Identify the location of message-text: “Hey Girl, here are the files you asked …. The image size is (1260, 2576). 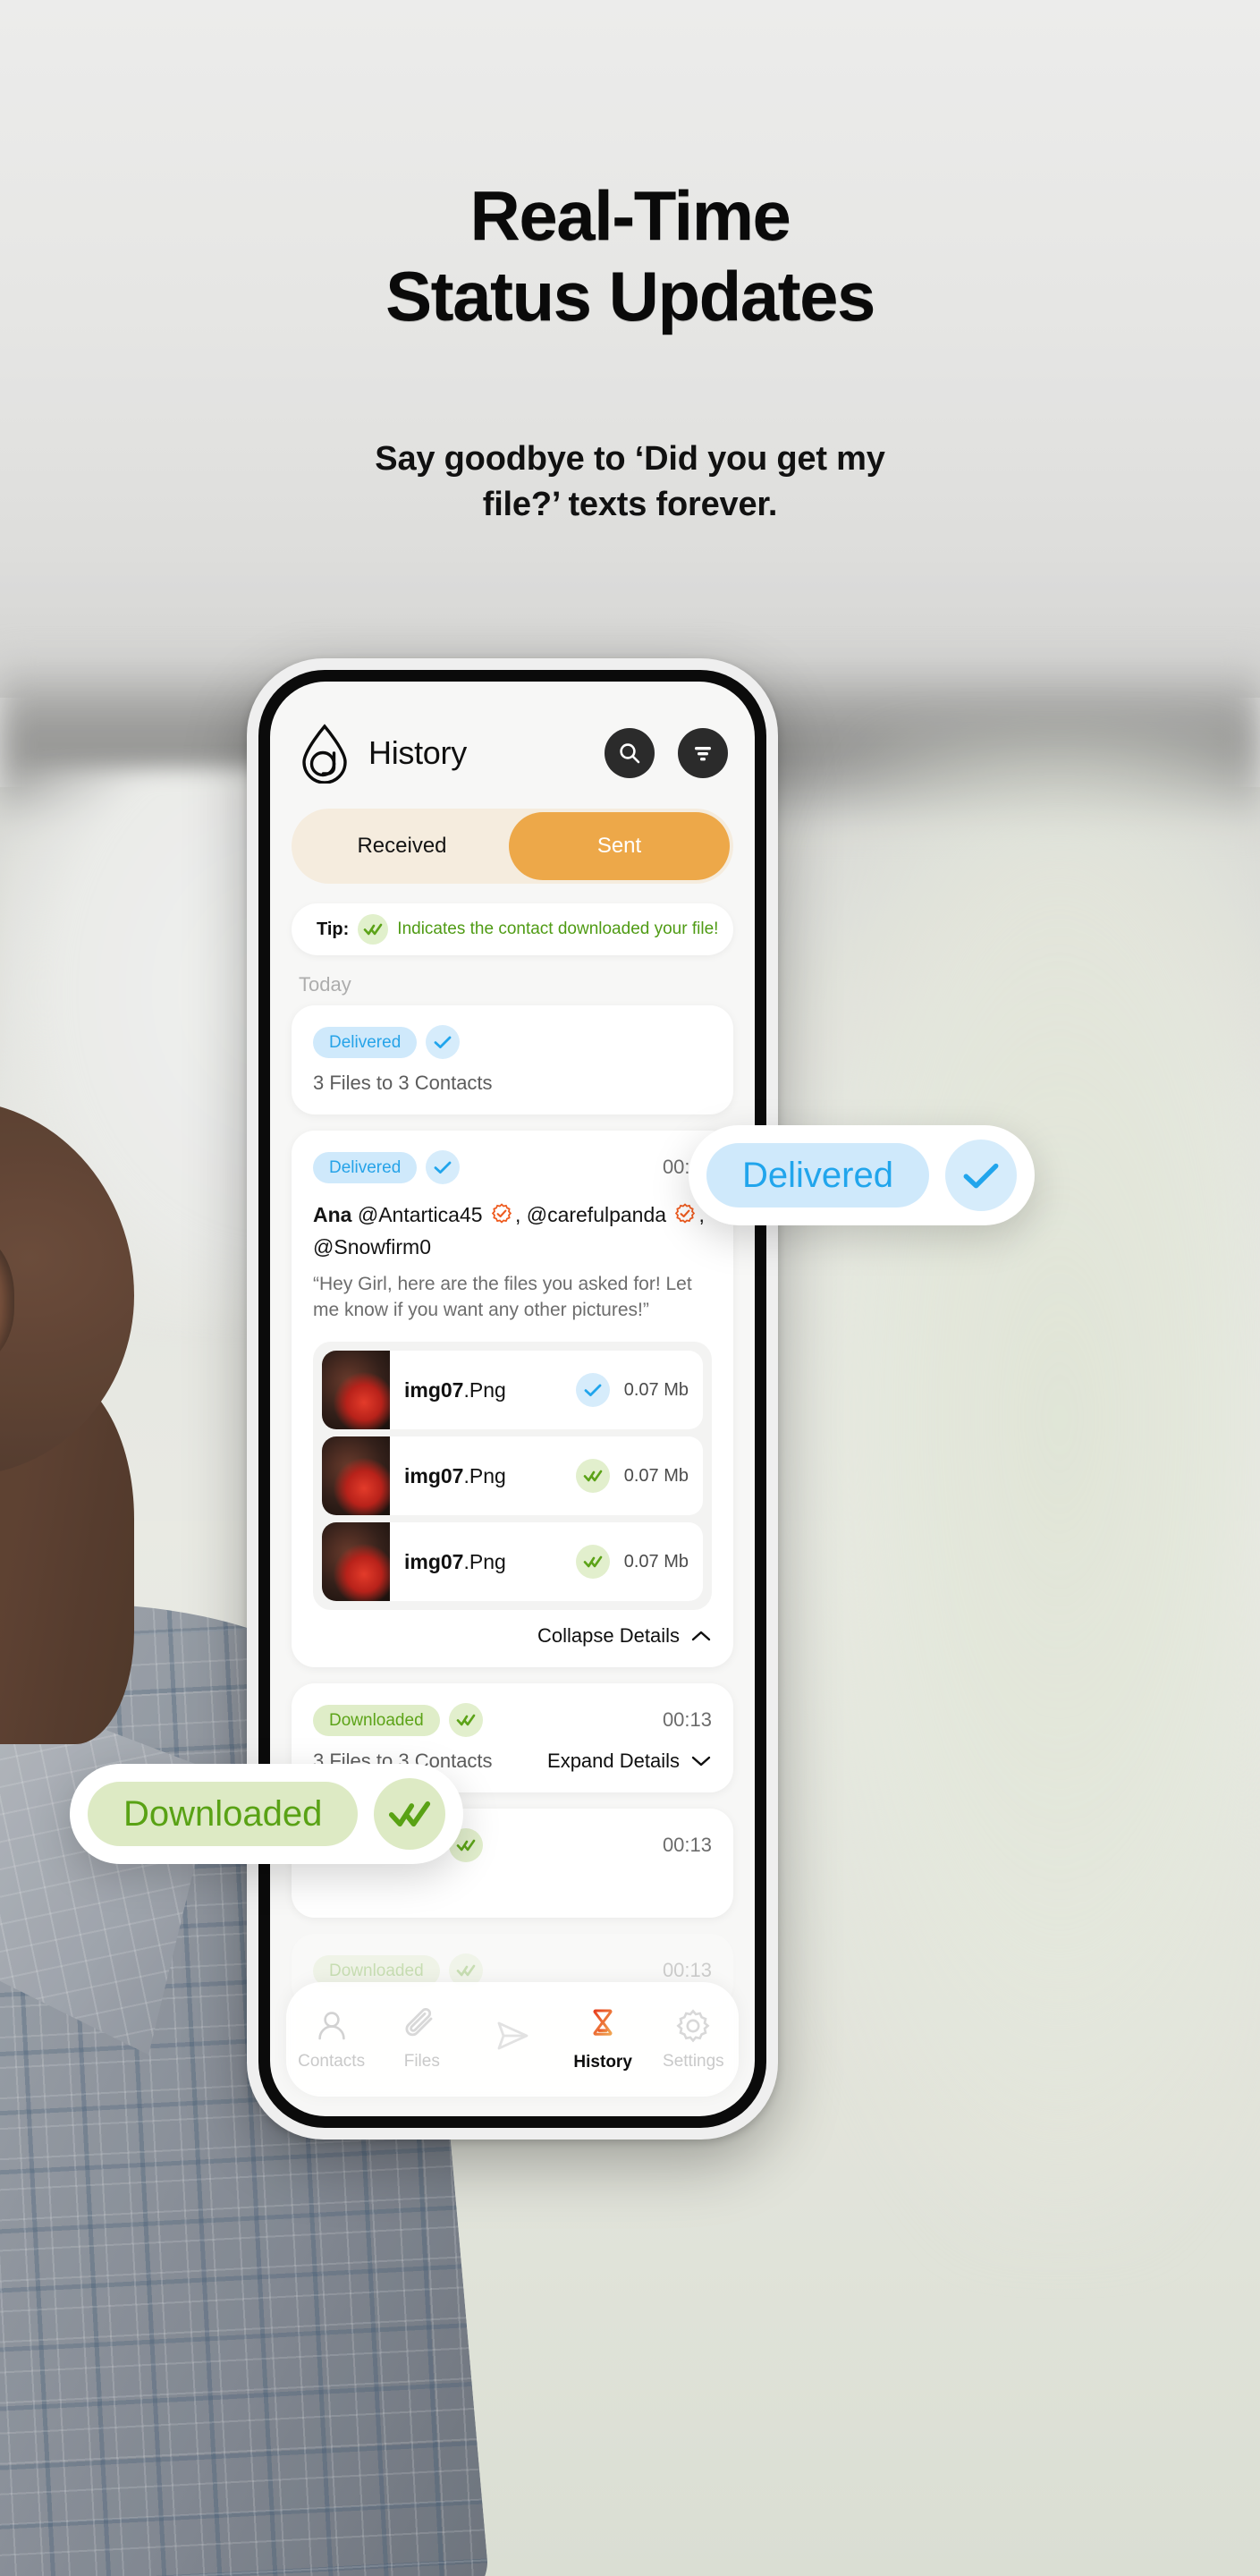
(502, 1297).